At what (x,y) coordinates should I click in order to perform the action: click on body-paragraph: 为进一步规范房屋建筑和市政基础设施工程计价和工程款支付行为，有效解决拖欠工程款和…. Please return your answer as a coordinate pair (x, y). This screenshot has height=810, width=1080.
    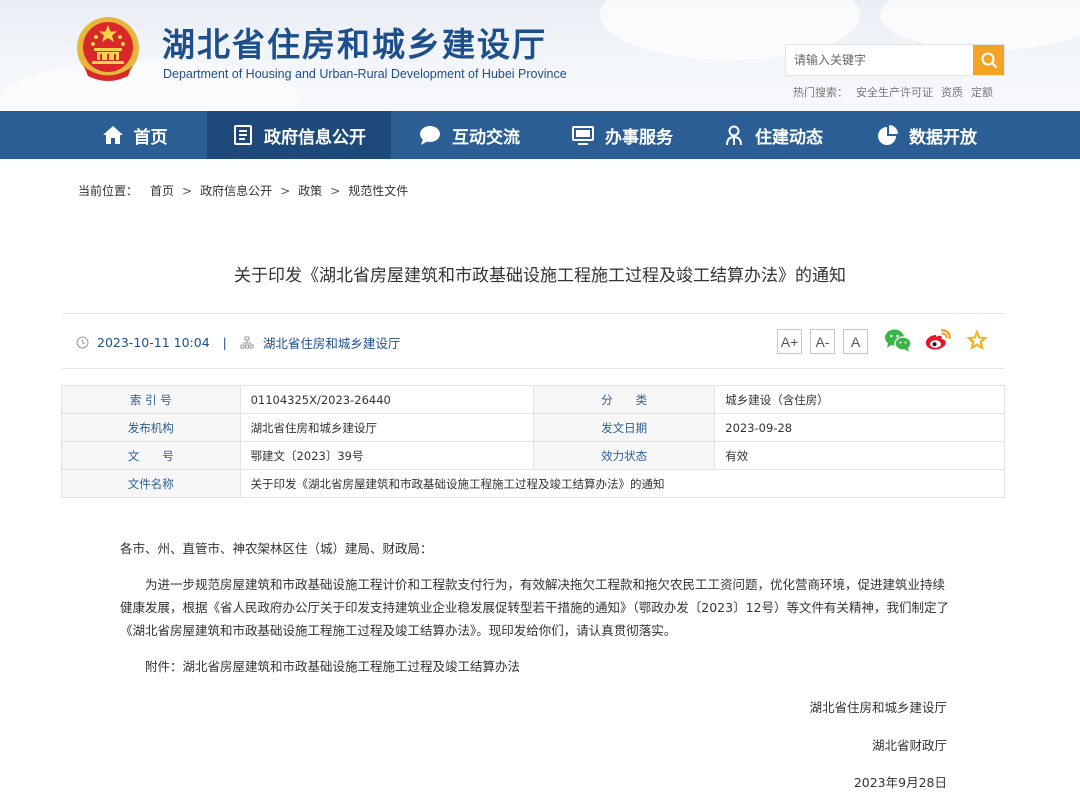
    Looking at the image, I should click on (534, 607).